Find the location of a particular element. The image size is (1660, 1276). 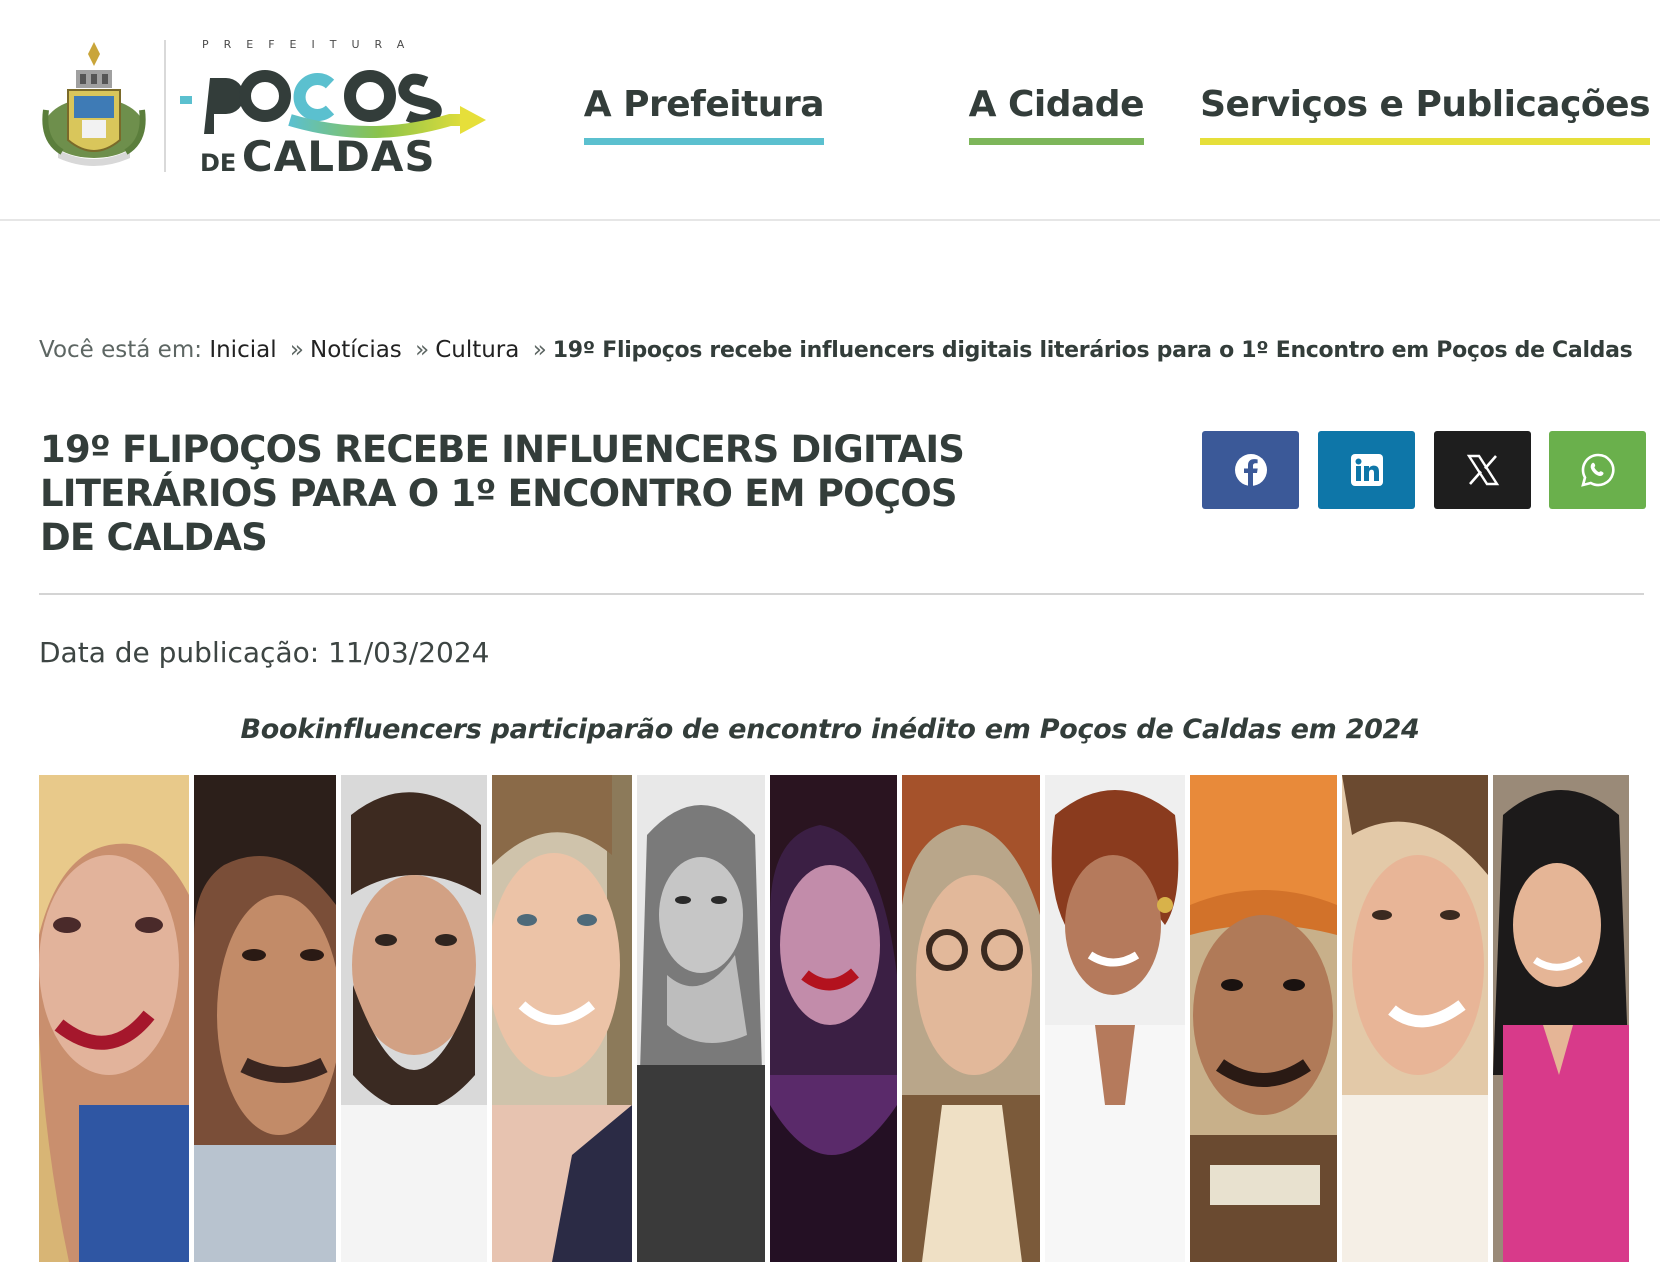

coat-of-arms-logo is located at coordinates (94, 105).